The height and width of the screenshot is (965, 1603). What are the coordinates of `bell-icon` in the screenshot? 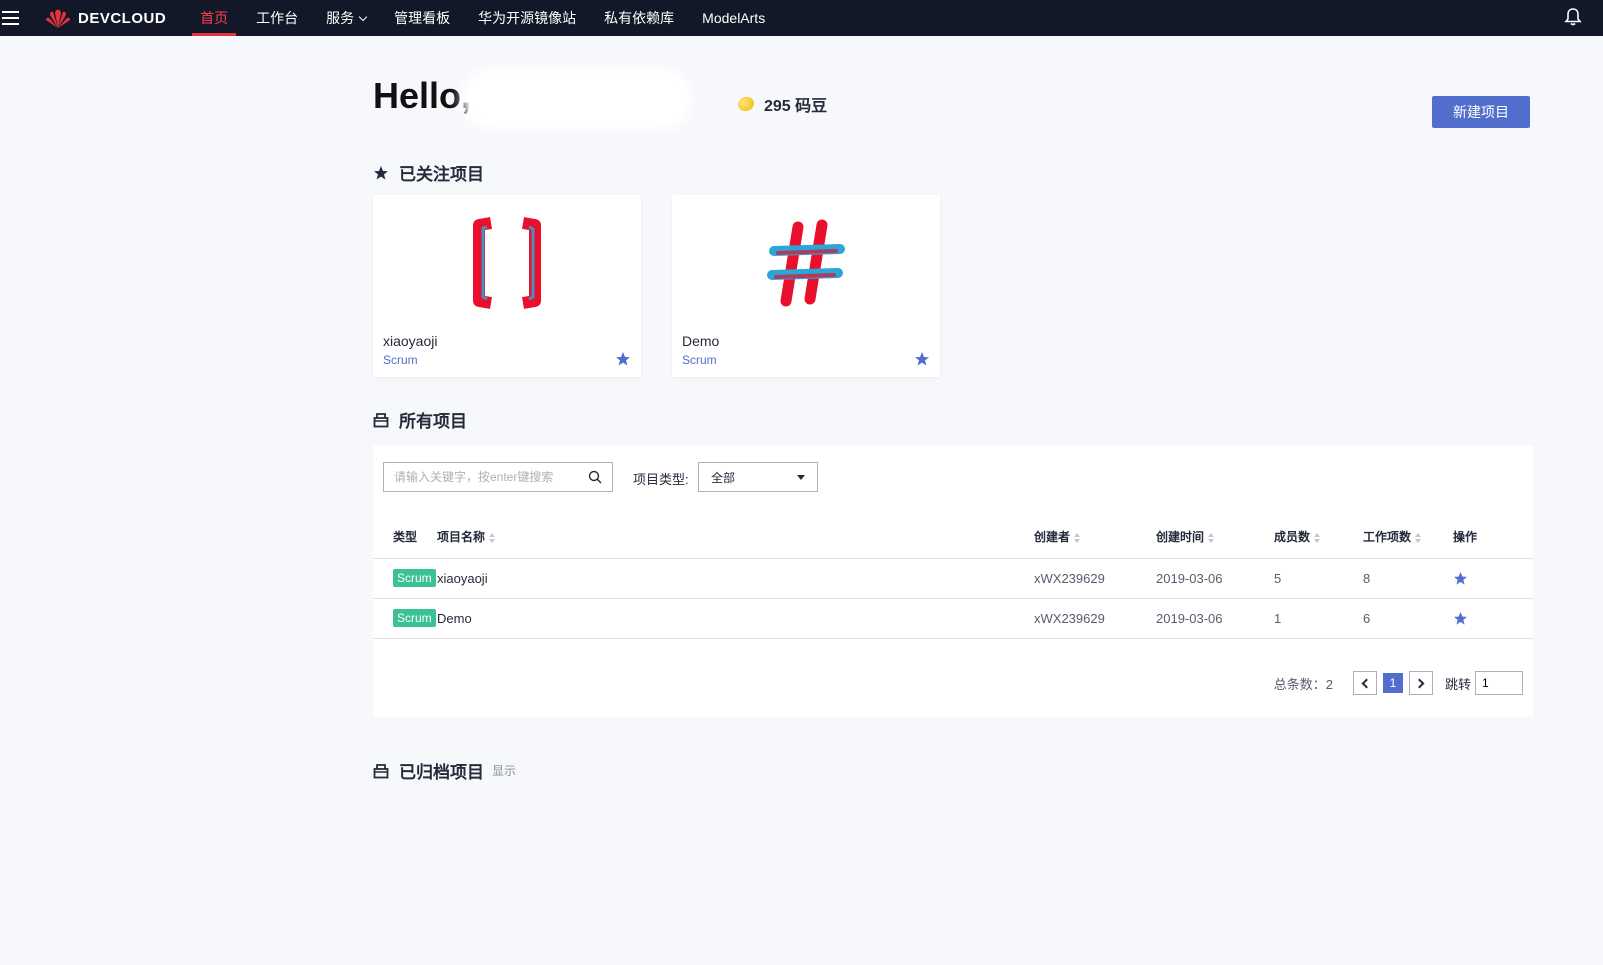 It's located at (1573, 17).